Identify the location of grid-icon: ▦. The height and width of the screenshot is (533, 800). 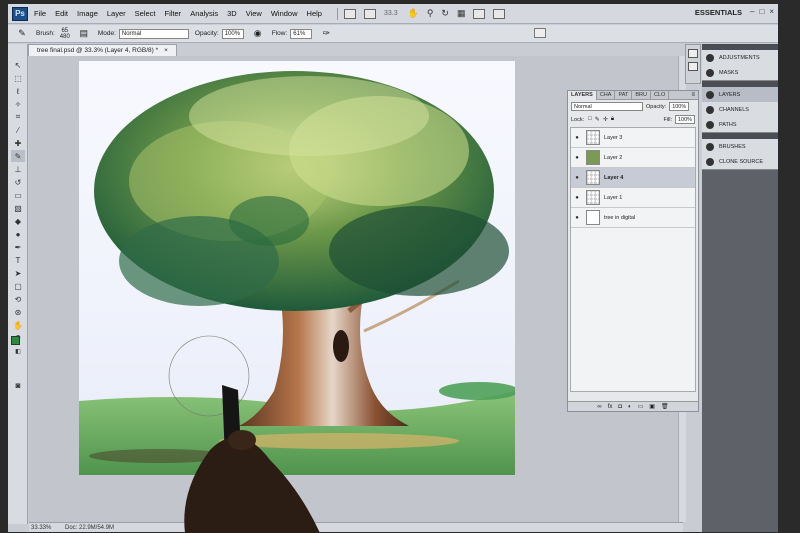
(461, 13).